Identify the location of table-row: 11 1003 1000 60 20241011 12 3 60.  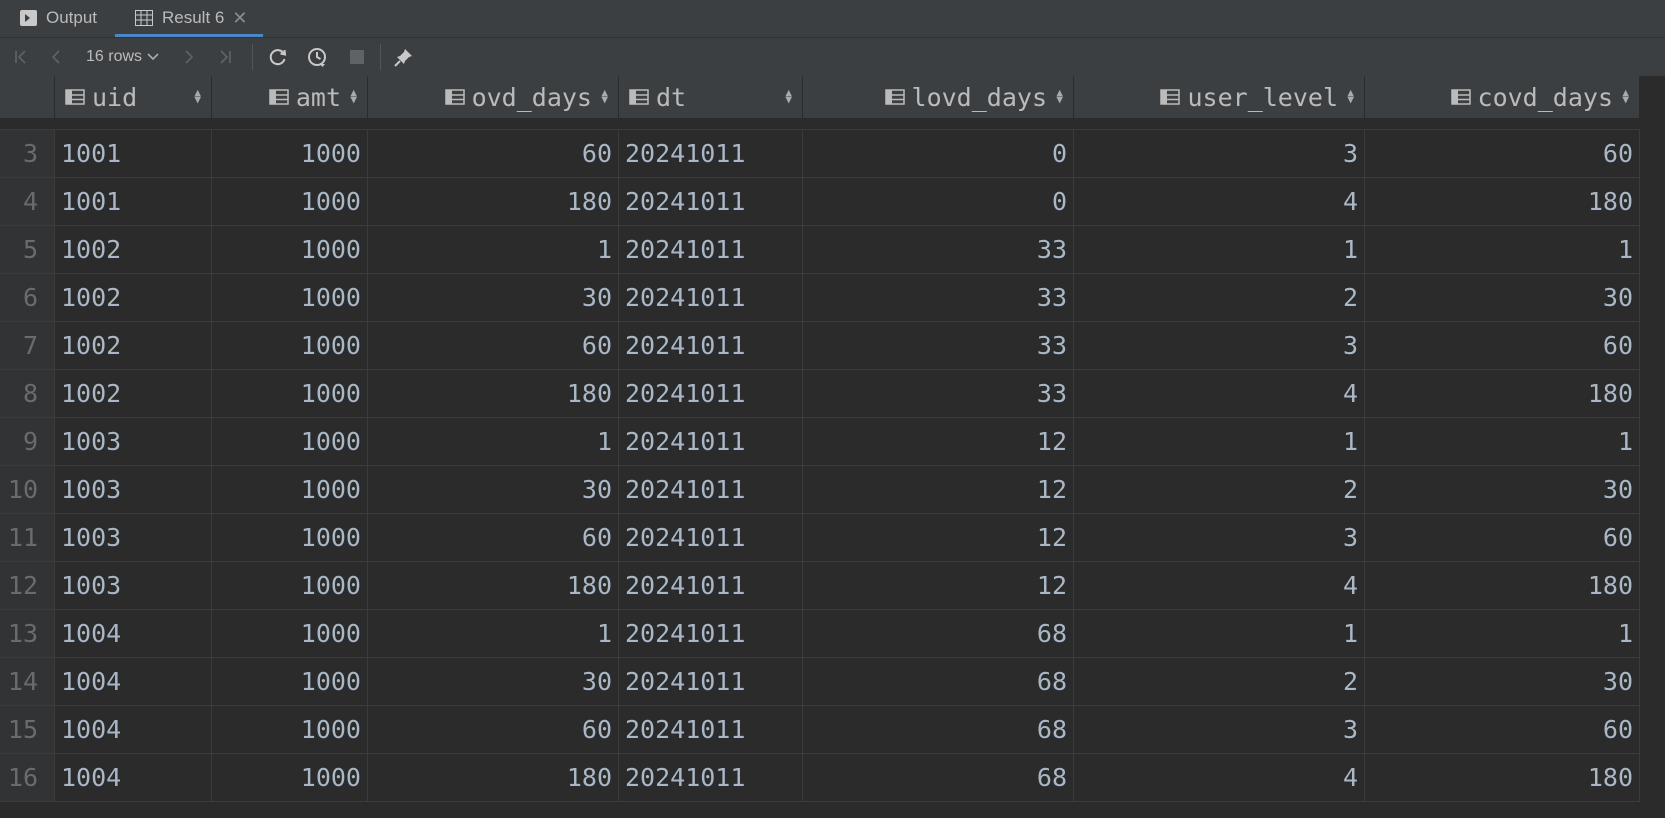
(820, 538).